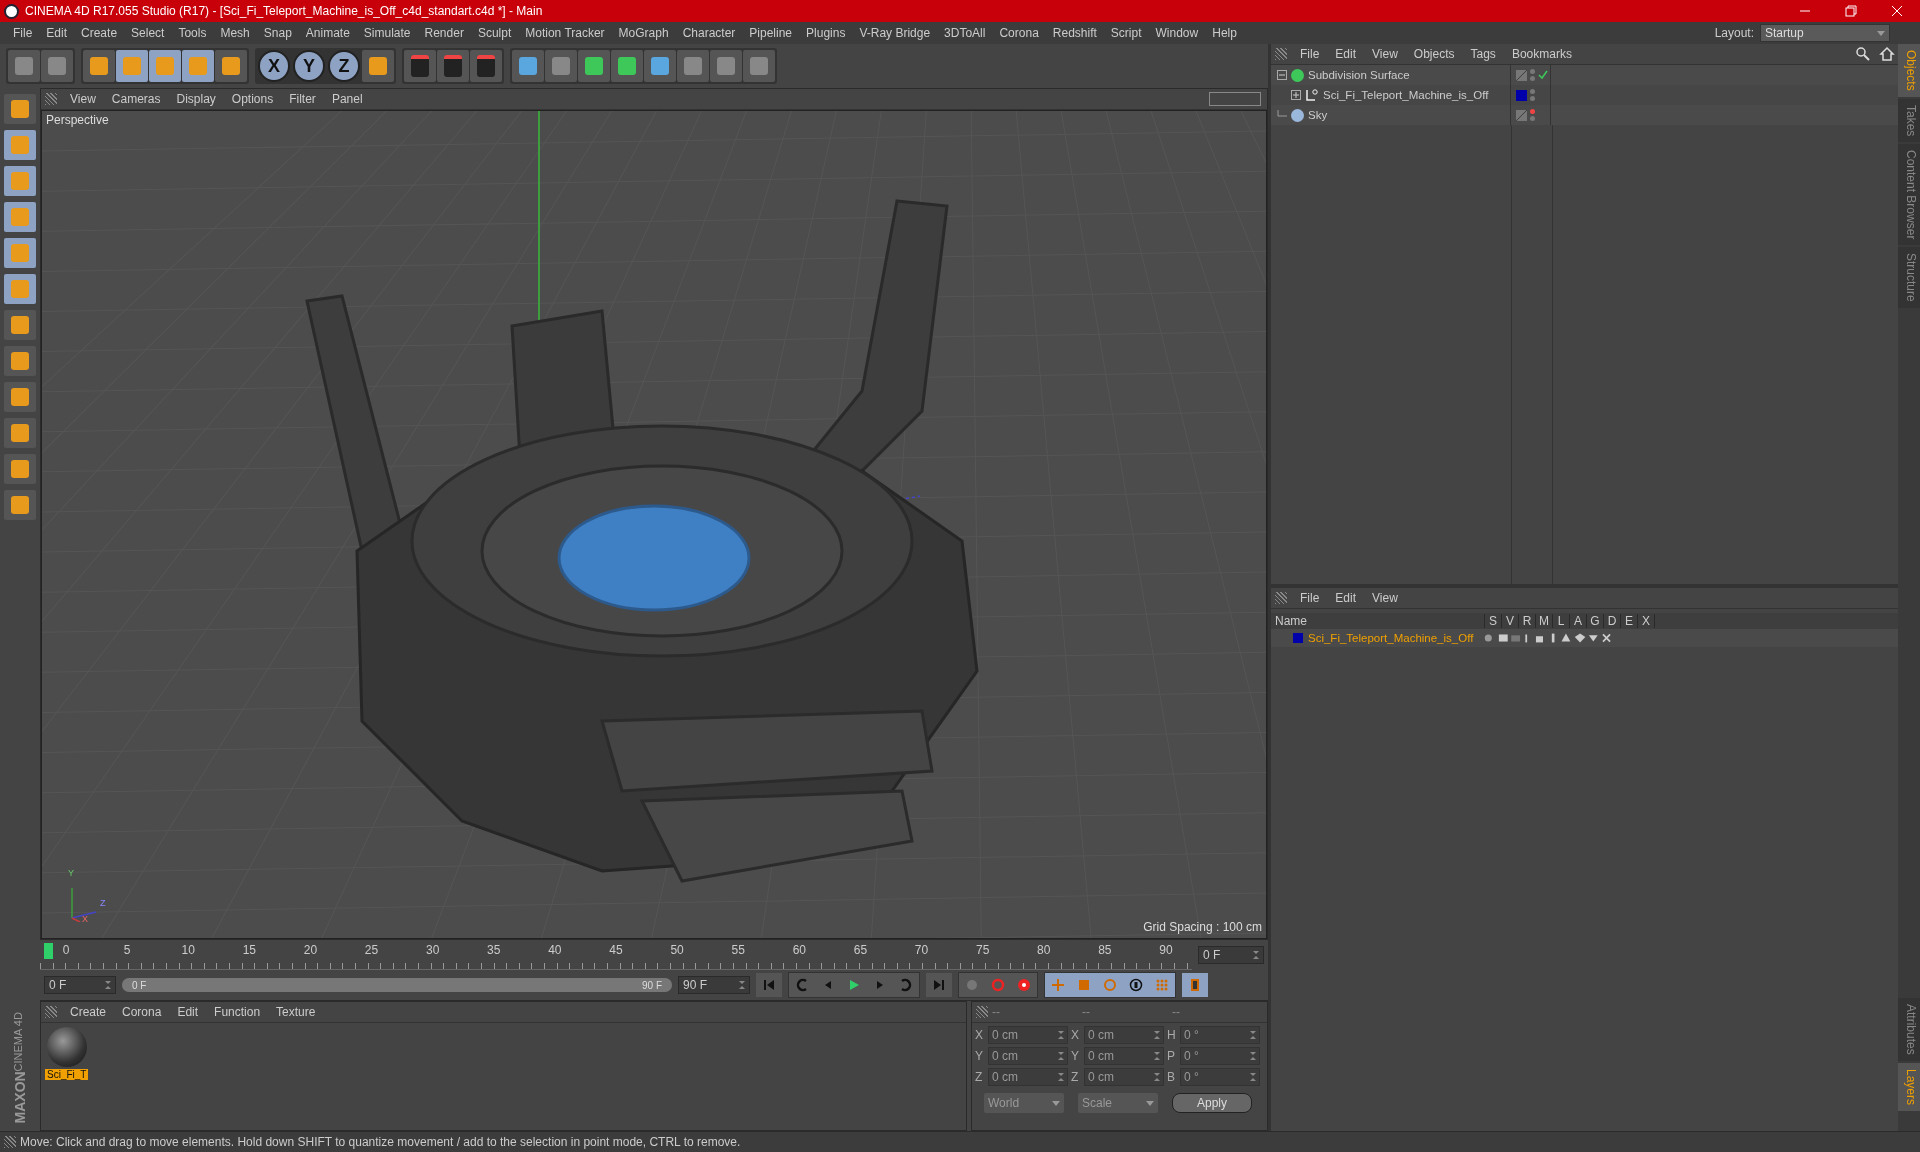 This screenshot has height=1152, width=1920. What do you see at coordinates (1310, 598) in the screenshot?
I see `layer-menu-item: File` at bounding box center [1310, 598].